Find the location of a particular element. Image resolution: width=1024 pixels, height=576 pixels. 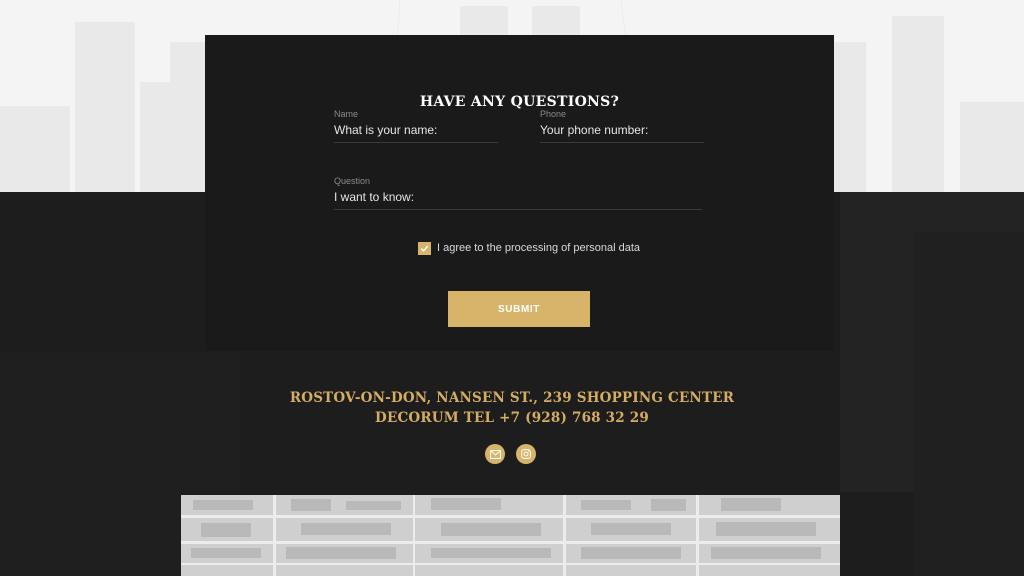

consent-checkbox is located at coordinates (424, 248).